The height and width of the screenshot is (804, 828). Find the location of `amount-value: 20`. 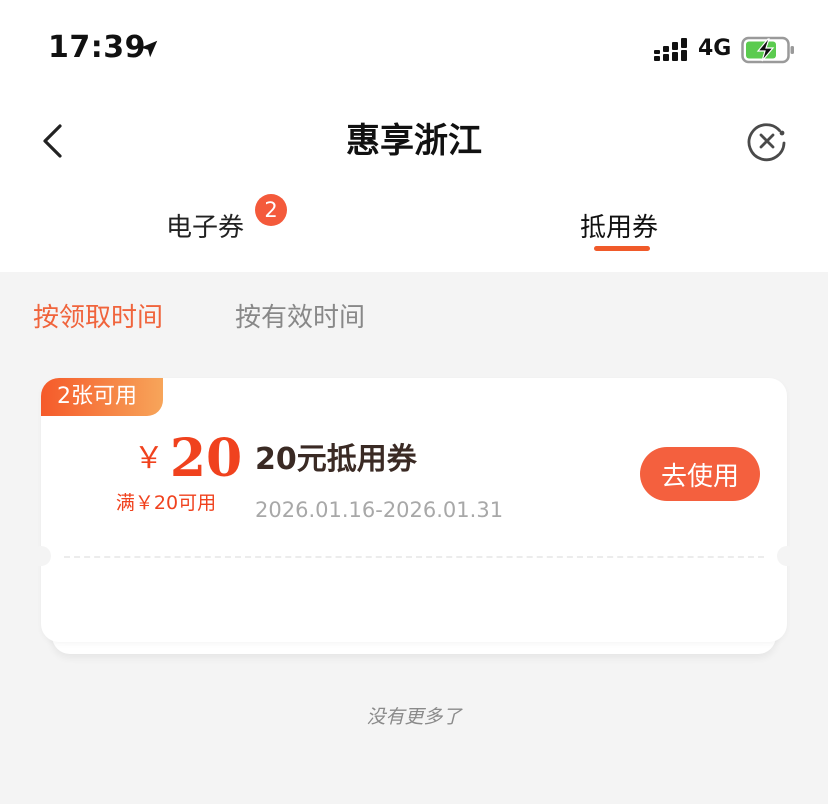

amount-value: 20 is located at coordinates (206, 458).